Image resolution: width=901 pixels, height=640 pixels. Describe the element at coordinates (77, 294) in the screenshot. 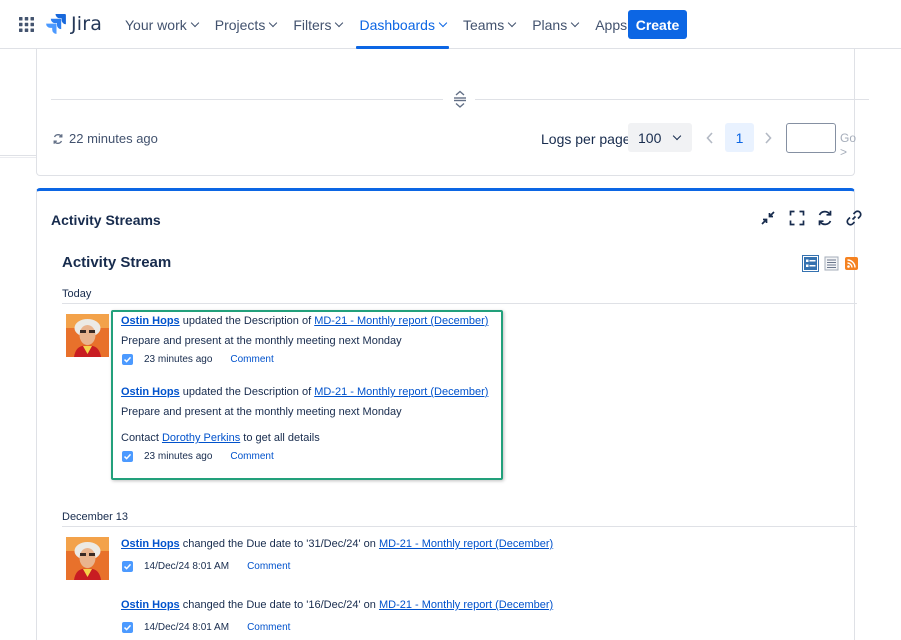

I see `date-header: Today` at that location.